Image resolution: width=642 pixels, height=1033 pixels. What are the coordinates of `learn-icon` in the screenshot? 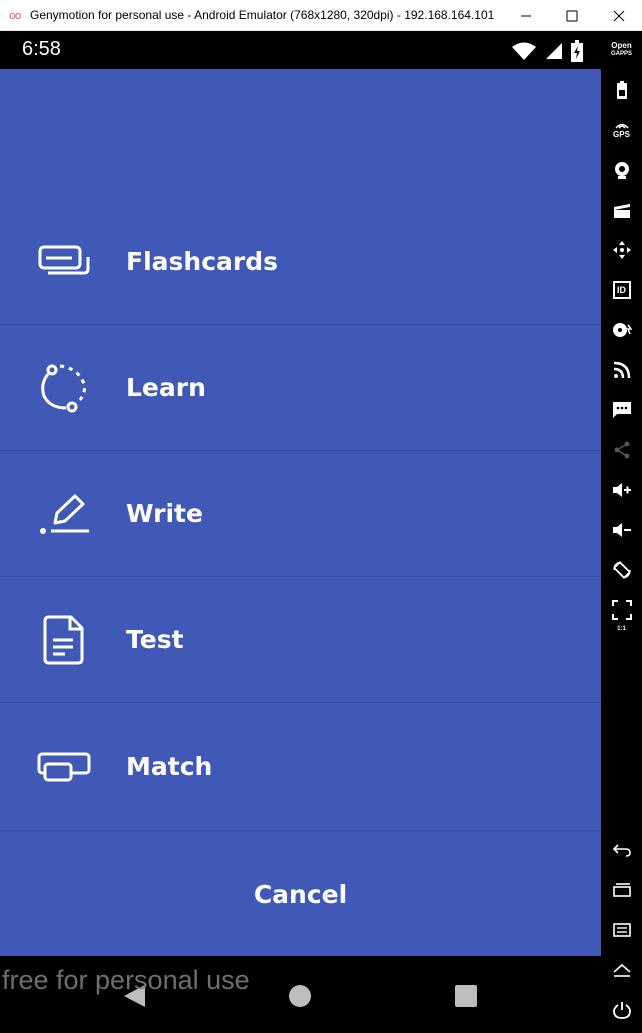 It's located at (64, 388).